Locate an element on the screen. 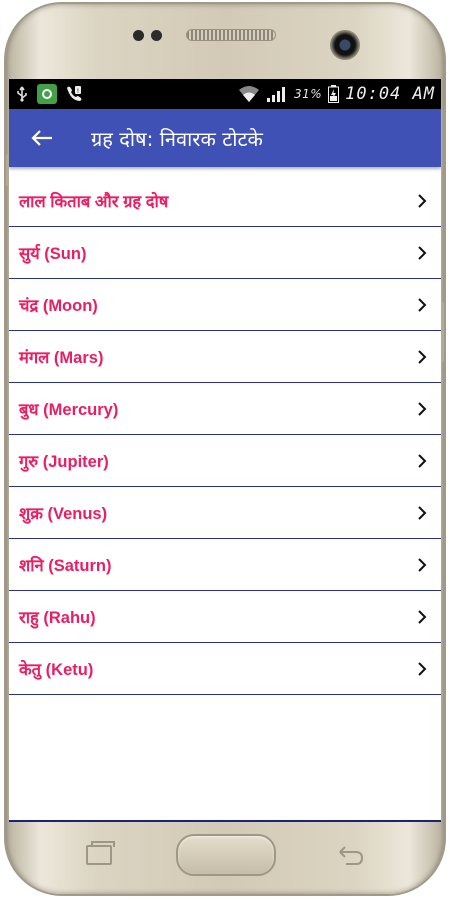 The image size is (450, 900). list-item-ketu: केतु (Ketu) is located at coordinates (225, 669).